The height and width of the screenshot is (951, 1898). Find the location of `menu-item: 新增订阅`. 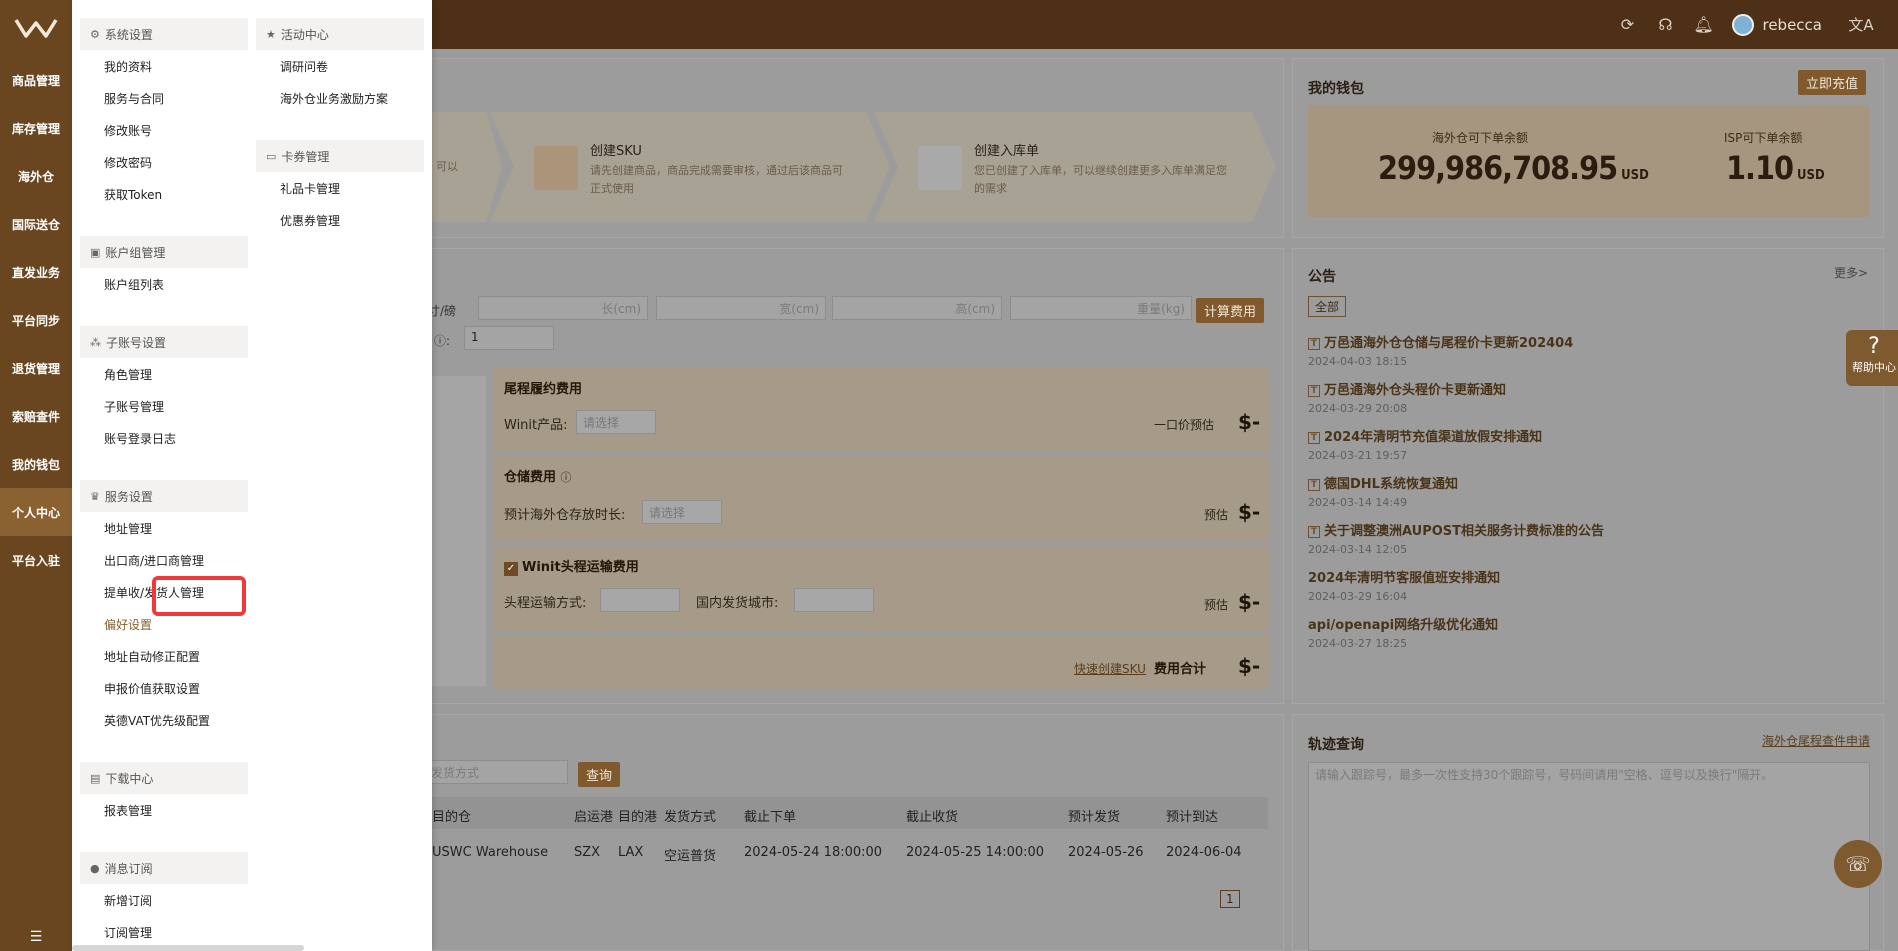

menu-item: 新增订阅 is located at coordinates (128, 900).